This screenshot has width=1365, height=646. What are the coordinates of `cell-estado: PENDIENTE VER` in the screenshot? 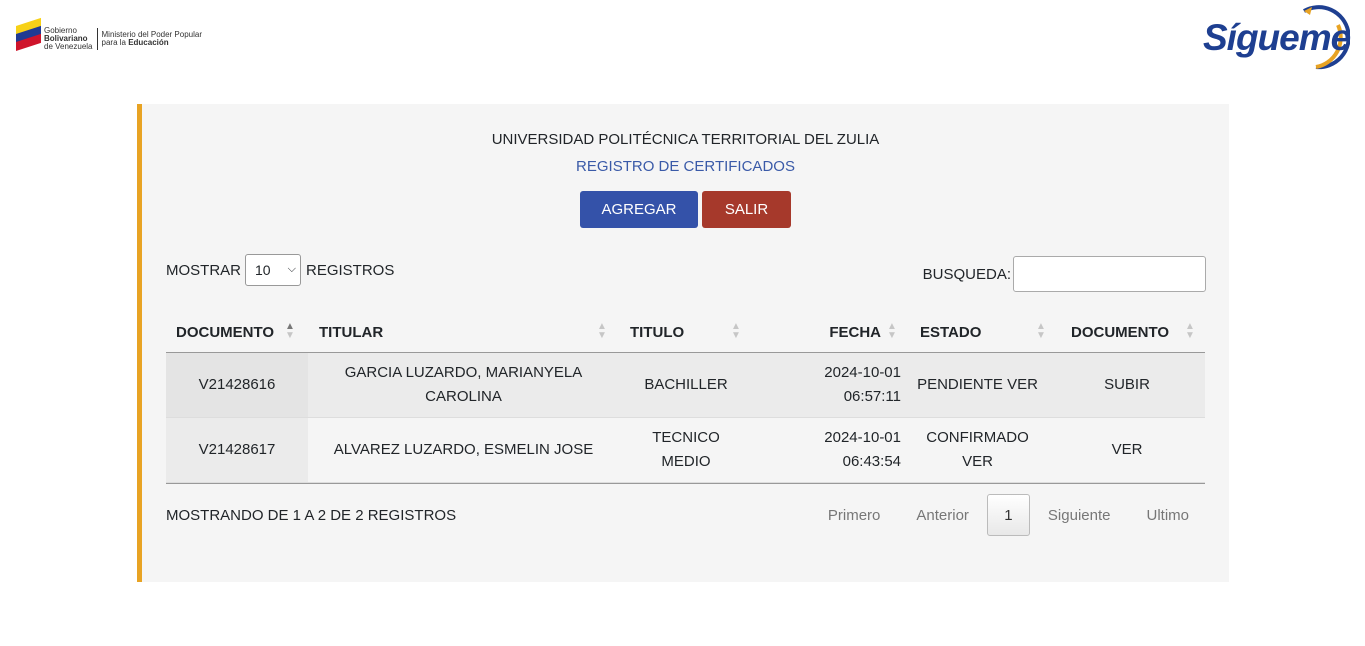 It's located at (977, 384).